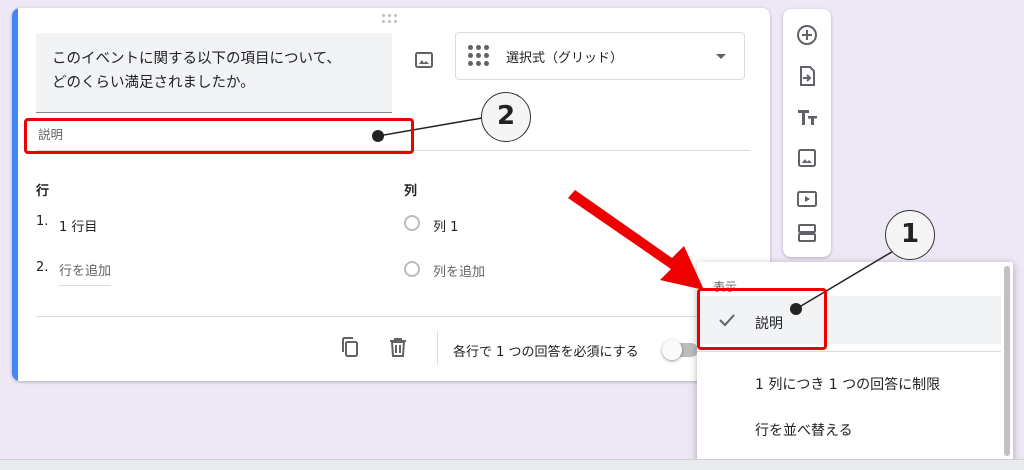 The image size is (1024, 470). Describe the element at coordinates (392, 316) in the screenshot. I see `footer-divider` at that location.